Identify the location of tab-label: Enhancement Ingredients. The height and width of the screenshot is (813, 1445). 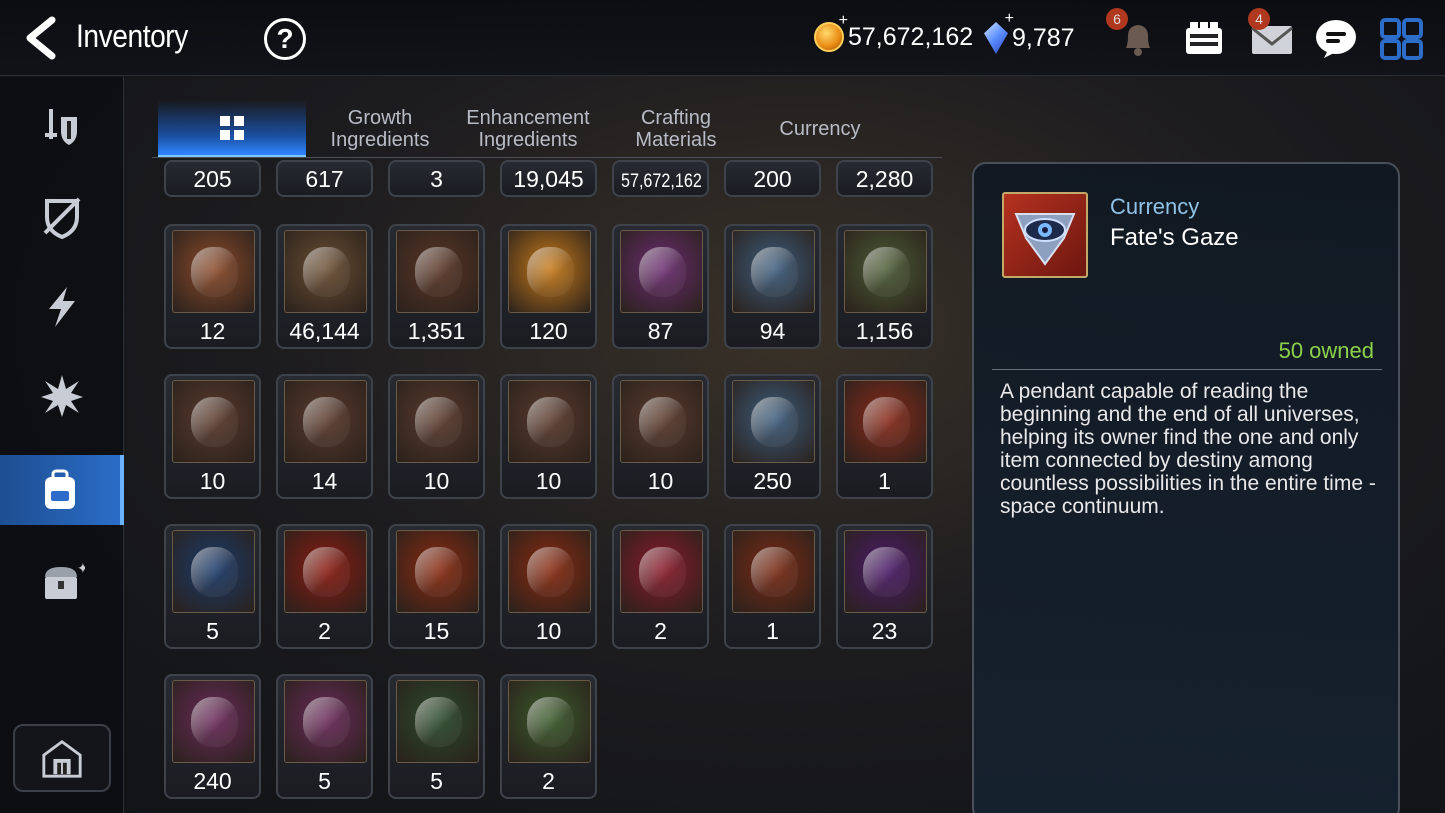
(528, 129).